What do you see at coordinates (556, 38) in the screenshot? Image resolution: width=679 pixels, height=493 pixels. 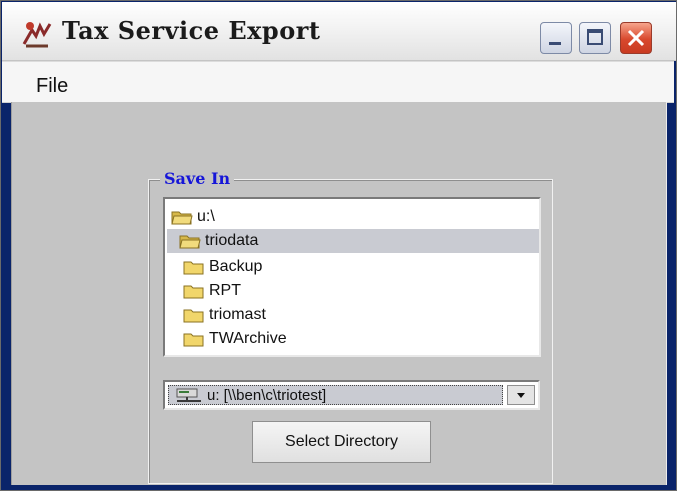 I see `minimize-button` at bounding box center [556, 38].